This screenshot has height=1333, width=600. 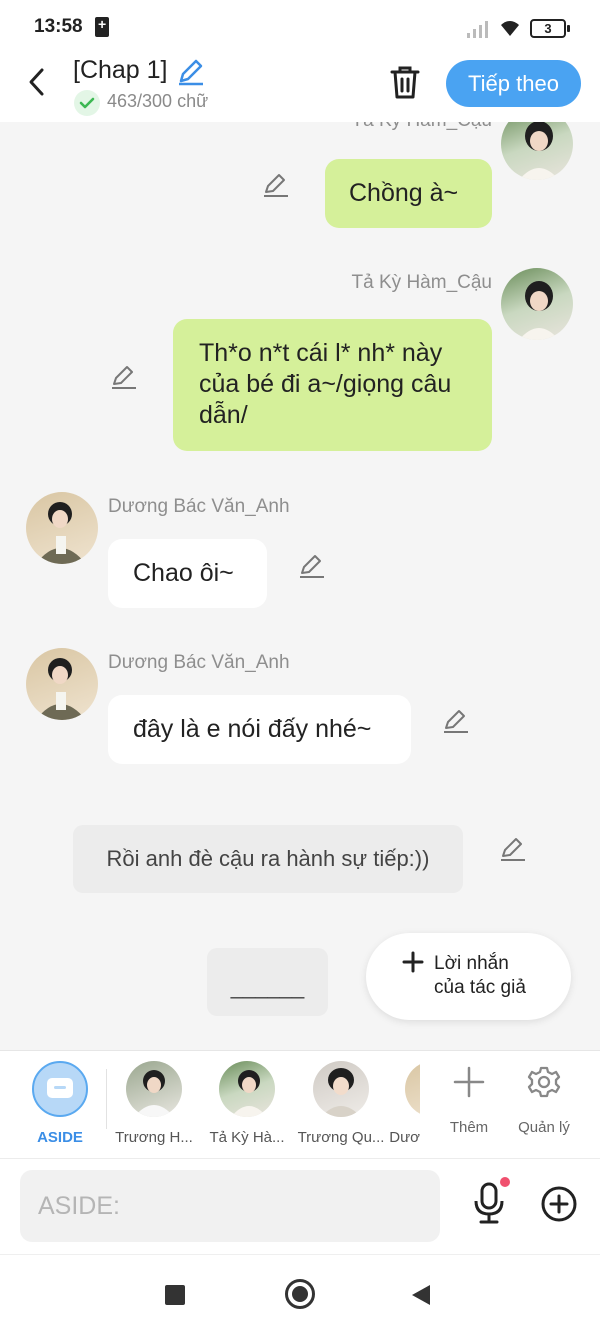 What do you see at coordinates (559, 1204) in the screenshot?
I see `add-circle-icon` at bounding box center [559, 1204].